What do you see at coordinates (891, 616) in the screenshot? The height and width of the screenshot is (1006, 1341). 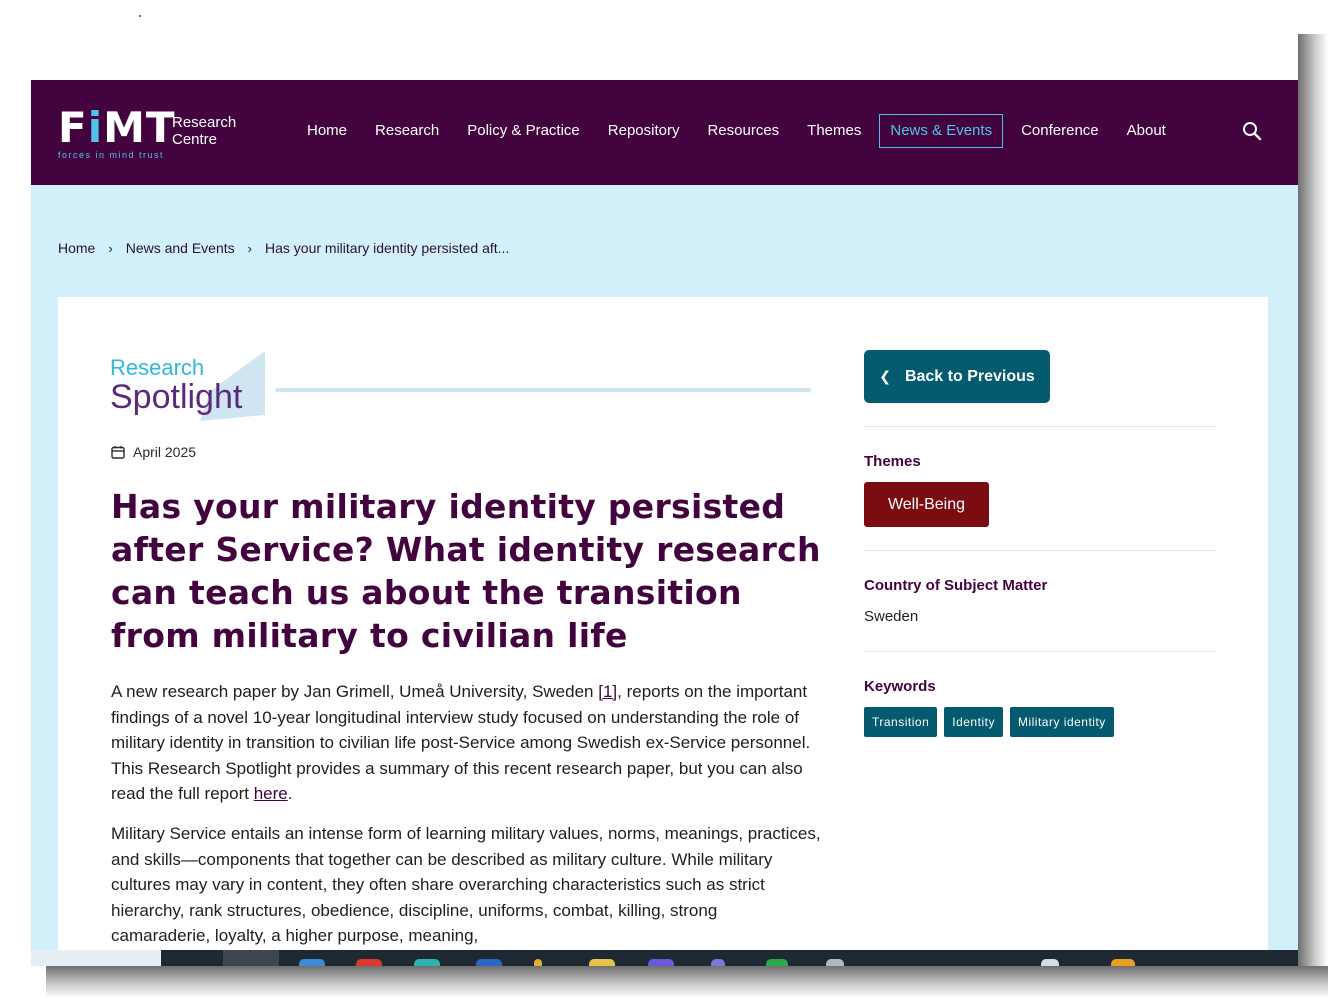 I see `country-value: Sweden` at bounding box center [891, 616].